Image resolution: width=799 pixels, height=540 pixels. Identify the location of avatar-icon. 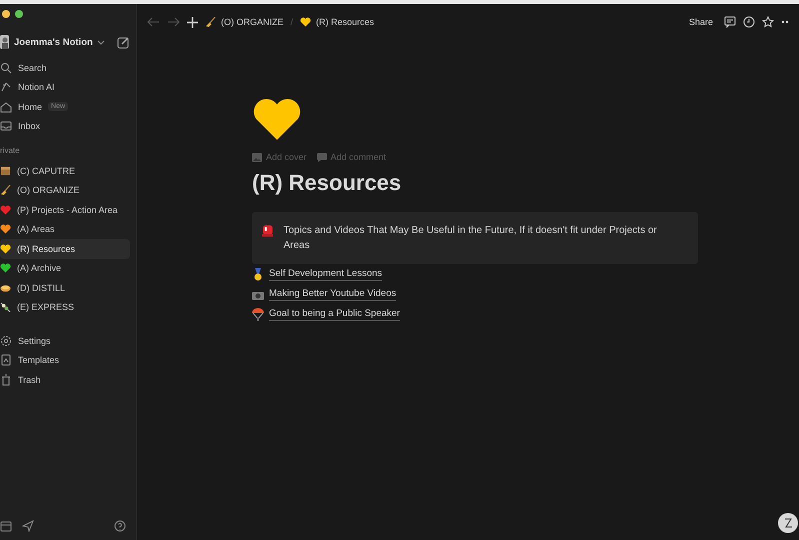
(4, 42).